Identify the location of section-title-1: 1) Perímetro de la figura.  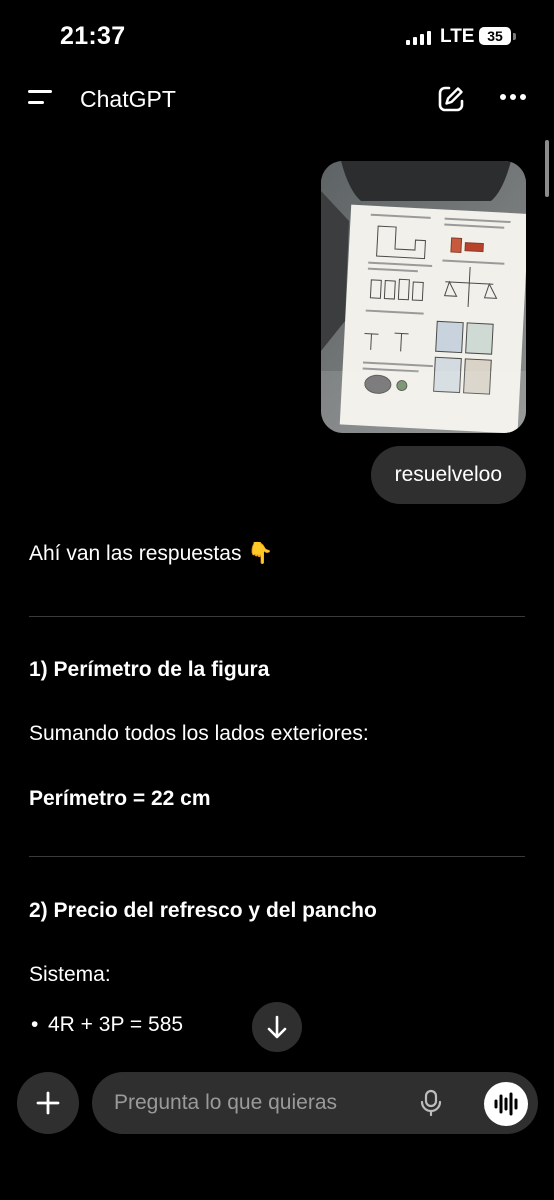
(149, 669).